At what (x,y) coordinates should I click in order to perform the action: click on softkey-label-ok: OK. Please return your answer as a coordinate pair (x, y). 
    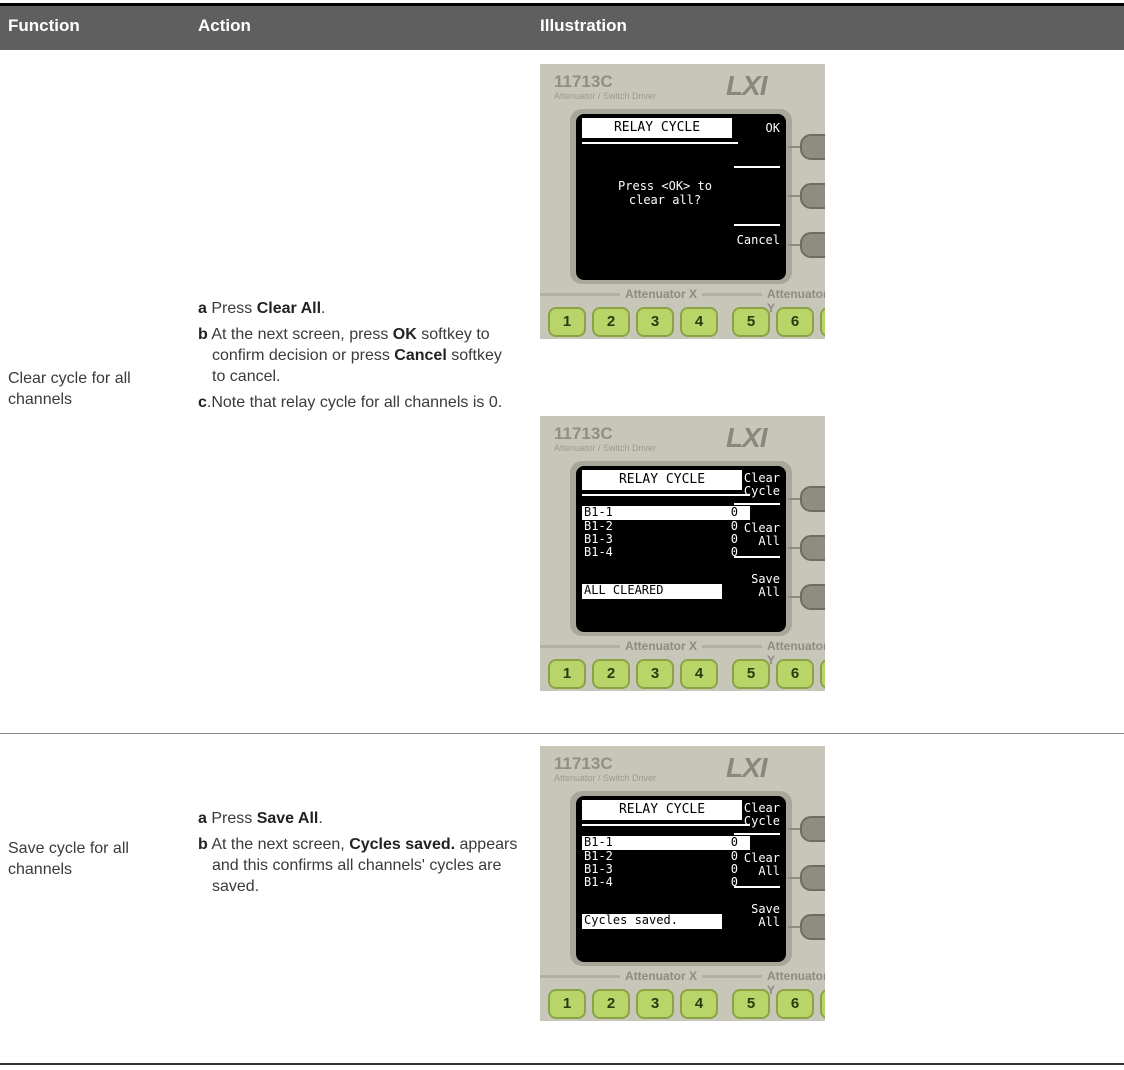
    Looking at the image, I should click on (772, 128).